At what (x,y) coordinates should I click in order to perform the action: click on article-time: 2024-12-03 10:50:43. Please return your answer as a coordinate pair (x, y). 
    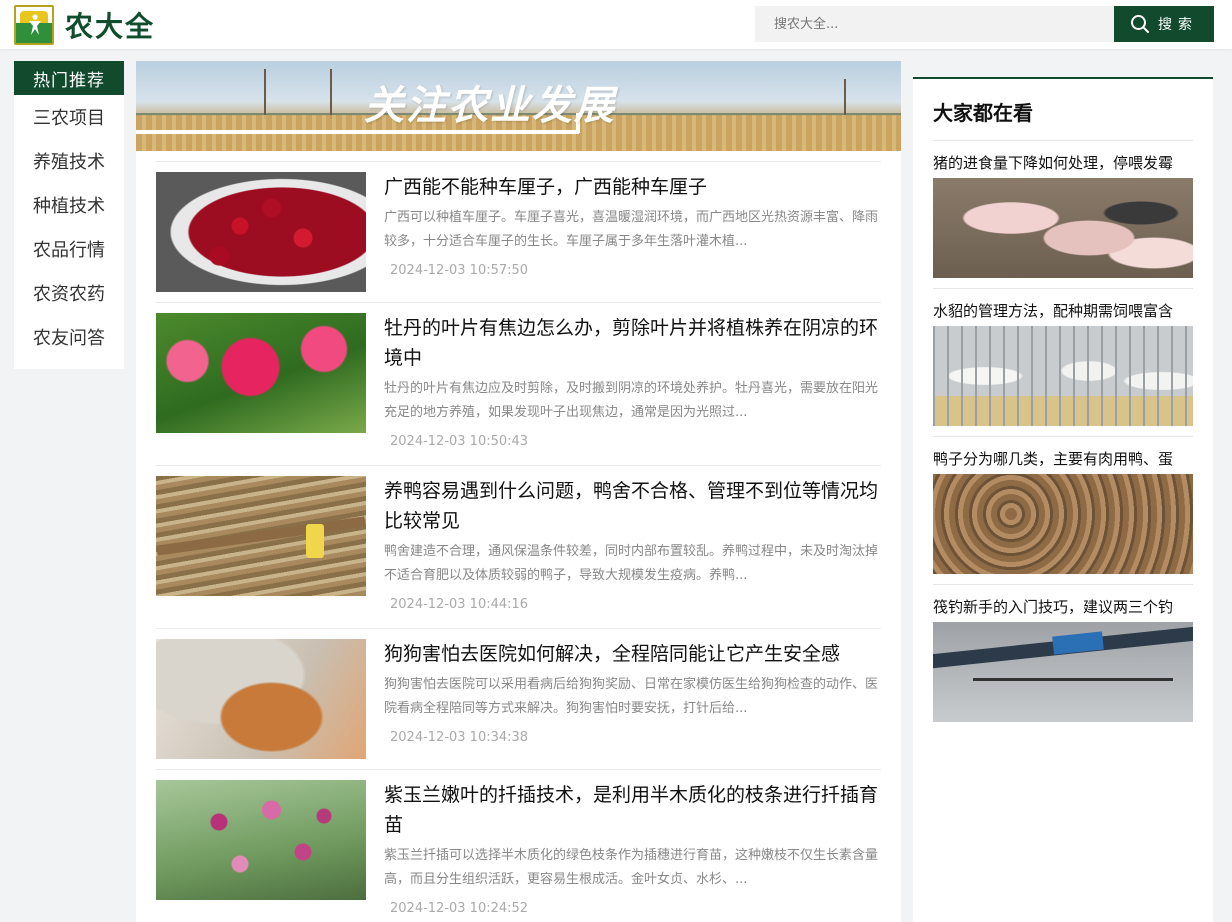
    Looking at the image, I should click on (459, 441).